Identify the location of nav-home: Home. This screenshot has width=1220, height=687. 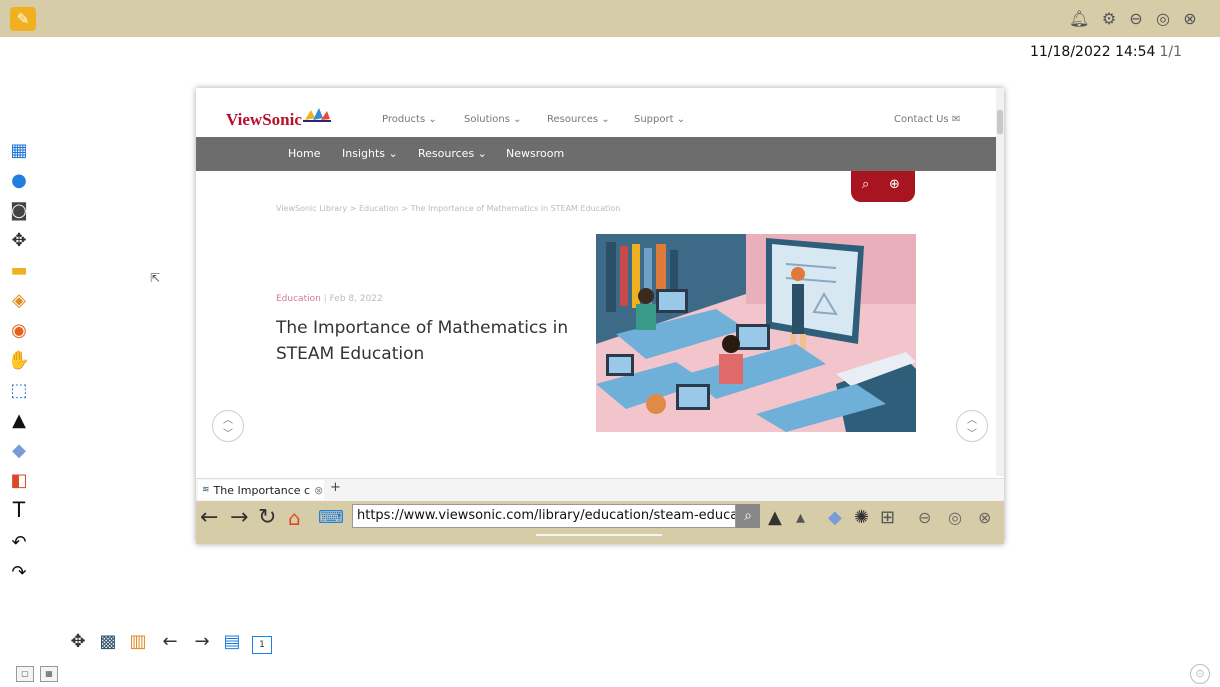
(304, 153).